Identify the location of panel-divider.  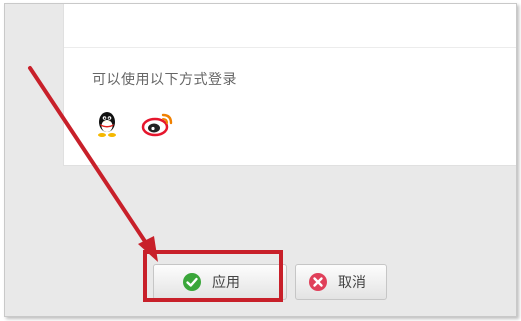
(290, 47).